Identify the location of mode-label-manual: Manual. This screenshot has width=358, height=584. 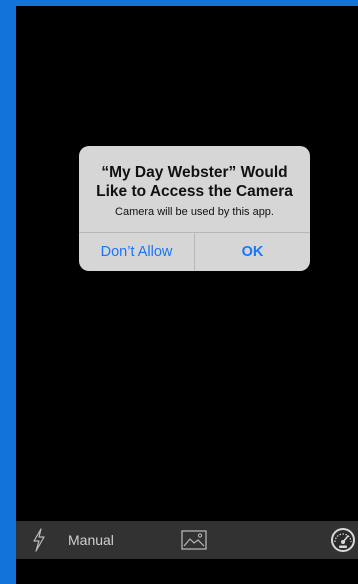
(96, 540).